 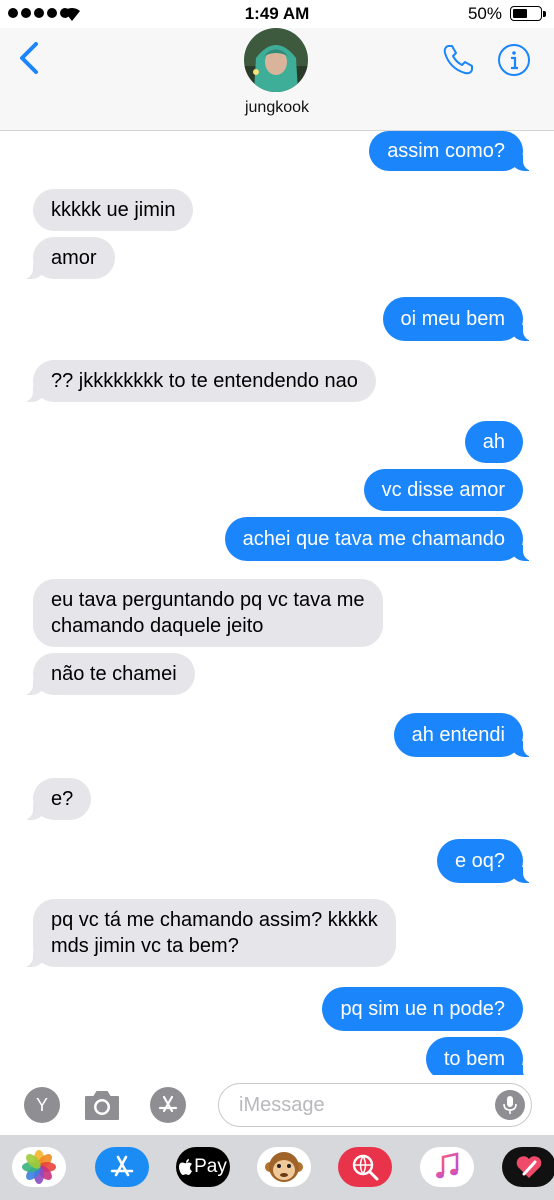 I want to click on message-bubble-outgoing: oi meu bem, so click(x=459, y=319).